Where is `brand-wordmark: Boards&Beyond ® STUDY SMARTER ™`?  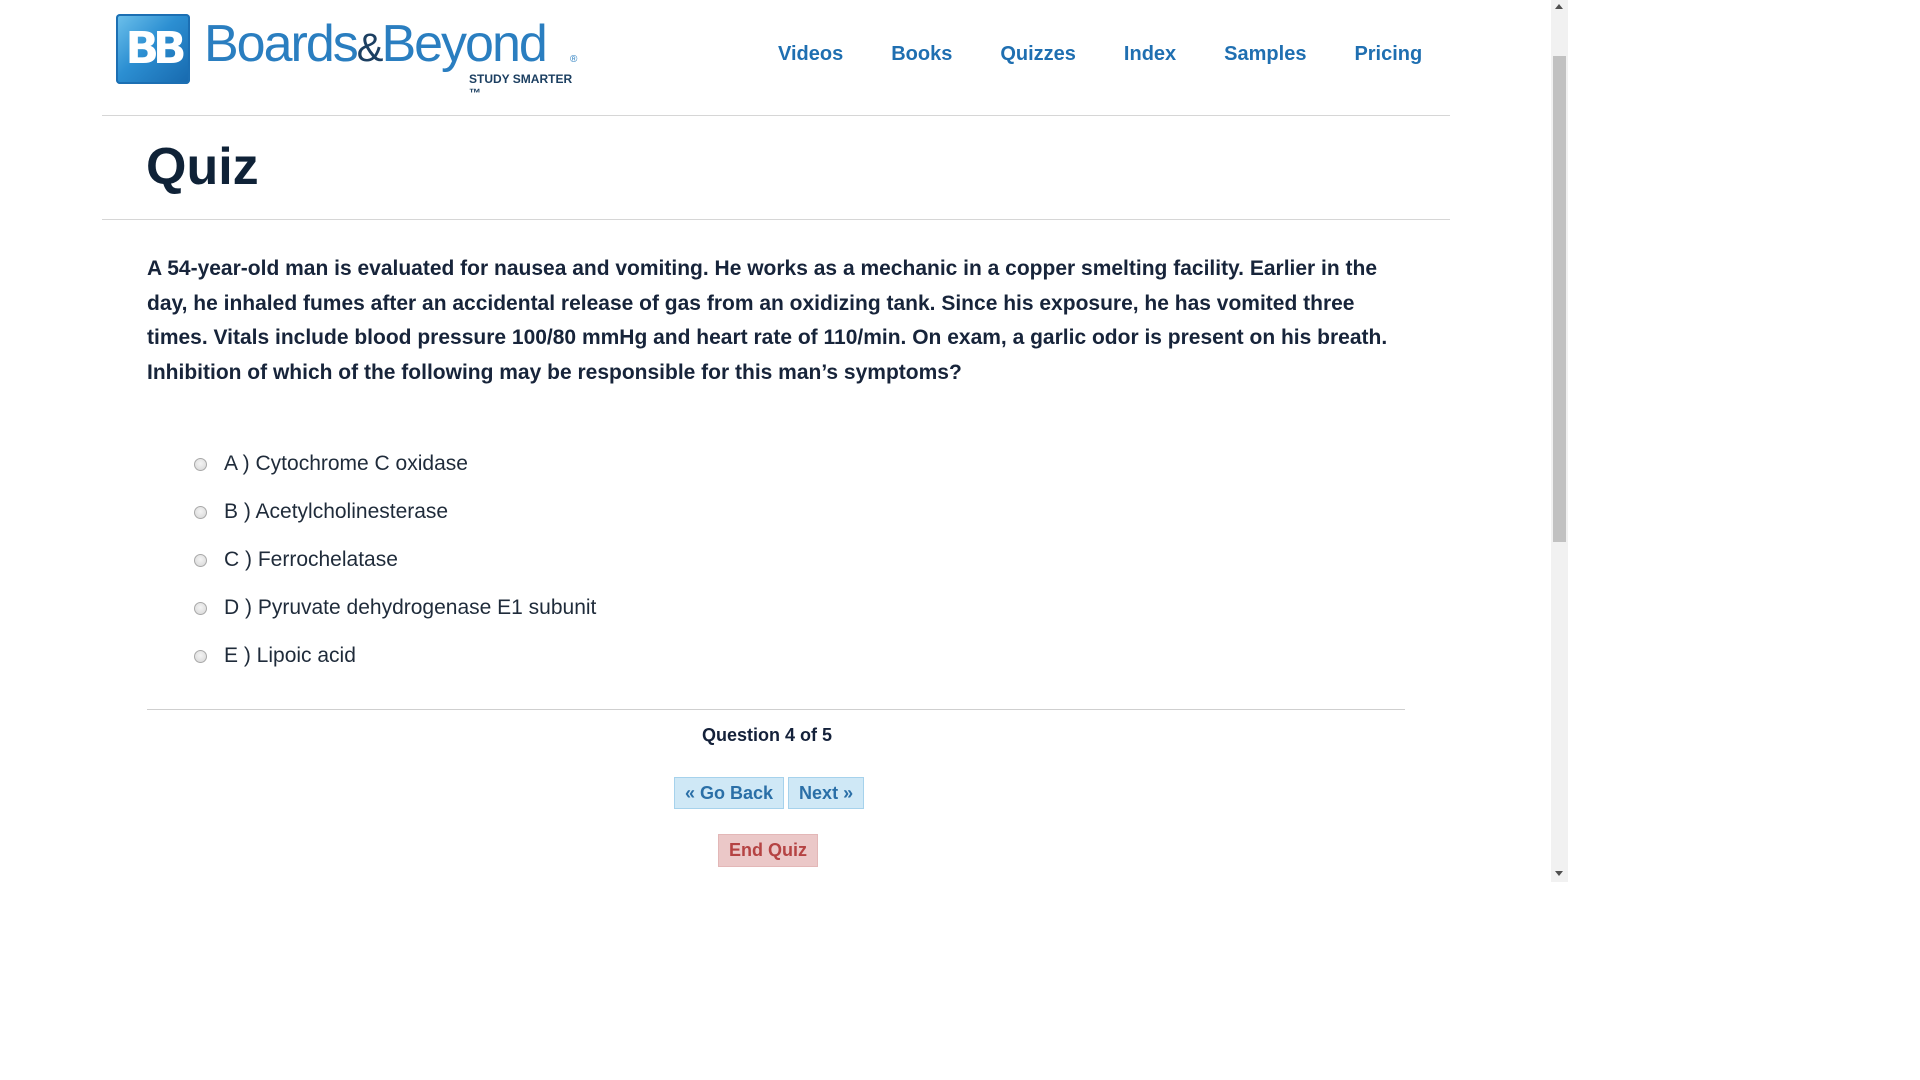
brand-wordmark: Boards&Beyond ® STUDY SMARTER ™ is located at coordinates (394, 57).